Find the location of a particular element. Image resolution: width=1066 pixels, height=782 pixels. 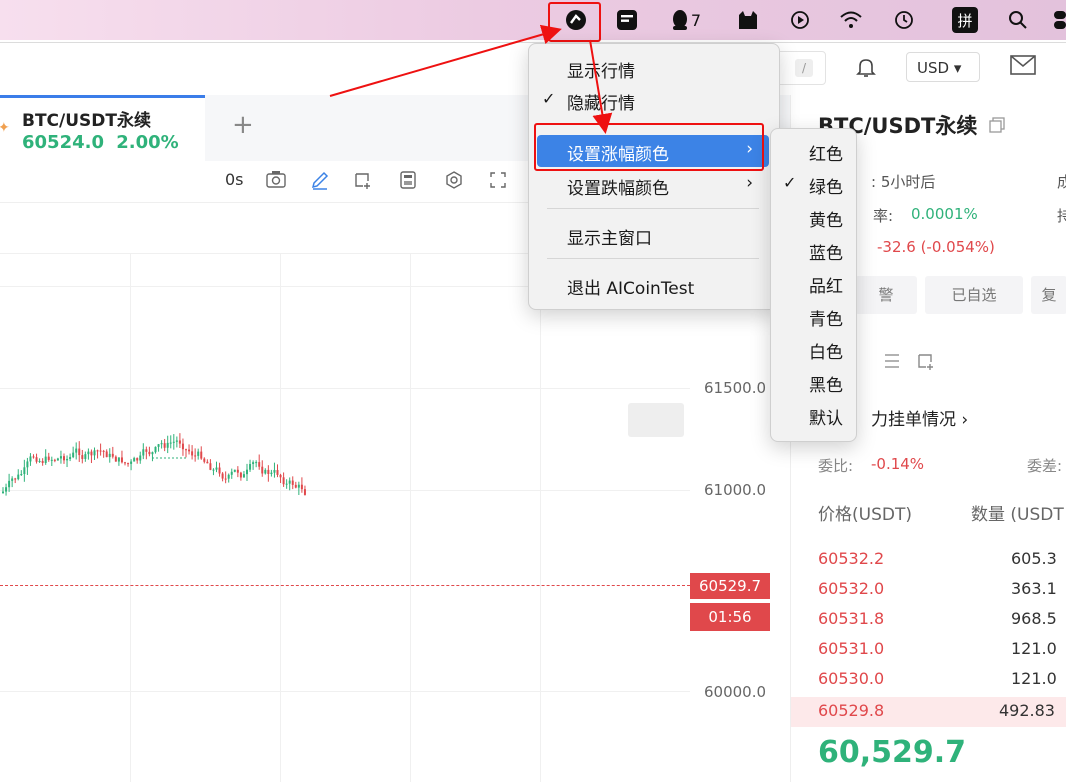

add-panel-icon is located at coordinates (925, 363).